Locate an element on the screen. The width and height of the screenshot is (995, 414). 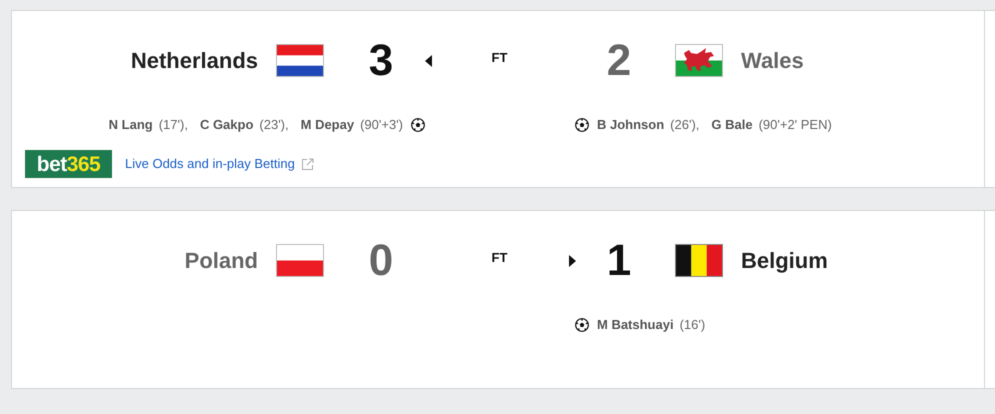
goal-minute: (17'), is located at coordinates (173, 125).